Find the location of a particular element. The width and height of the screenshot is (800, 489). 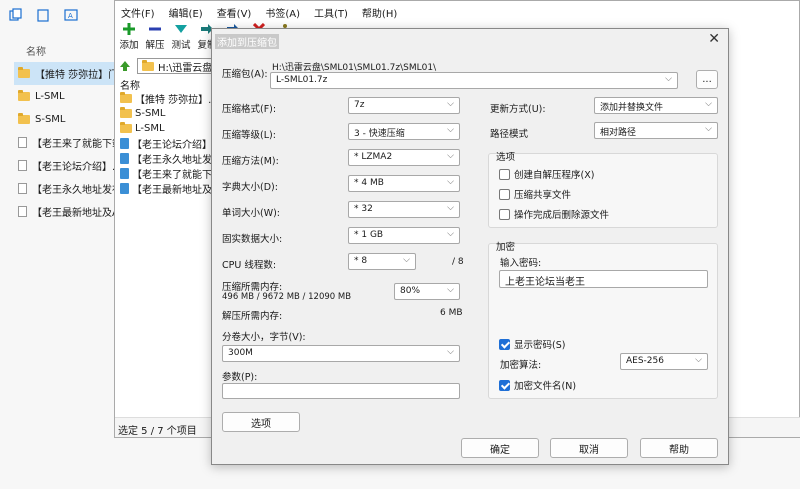

cancel-button: 取消 is located at coordinates (589, 448).